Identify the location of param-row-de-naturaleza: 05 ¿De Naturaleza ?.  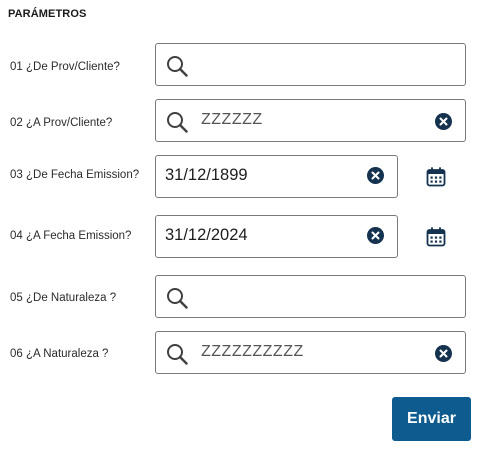
(242, 296).